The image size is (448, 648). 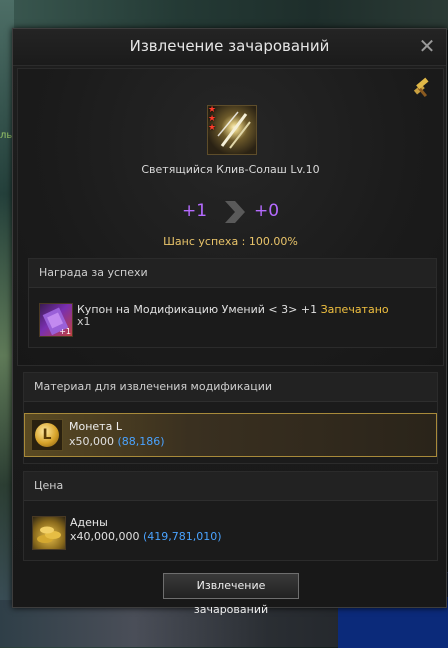 What do you see at coordinates (89, 522) in the screenshot?
I see `price-name: Адены` at bounding box center [89, 522].